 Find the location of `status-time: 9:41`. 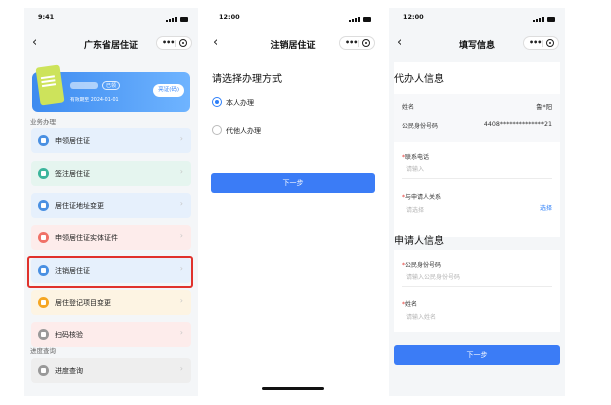

status-time: 9:41 is located at coordinates (46, 17).